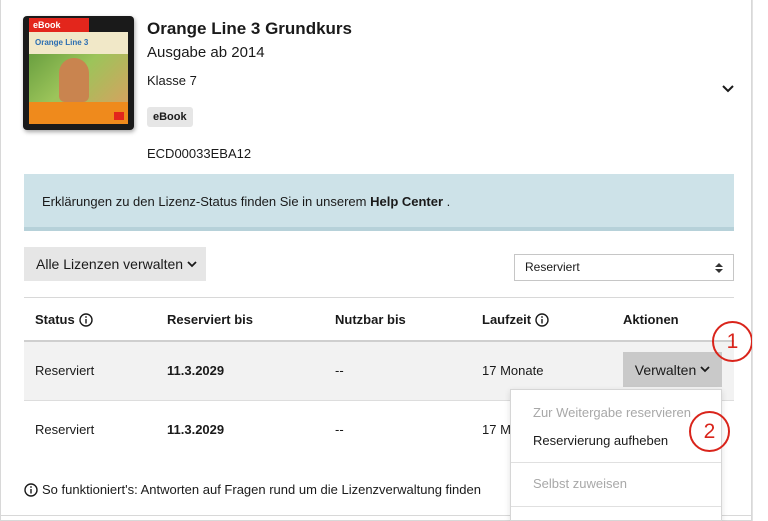  Describe the element at coordinates (199, 153) in the screenshot. I see `product-code: ECD00033EBA12` at that location.